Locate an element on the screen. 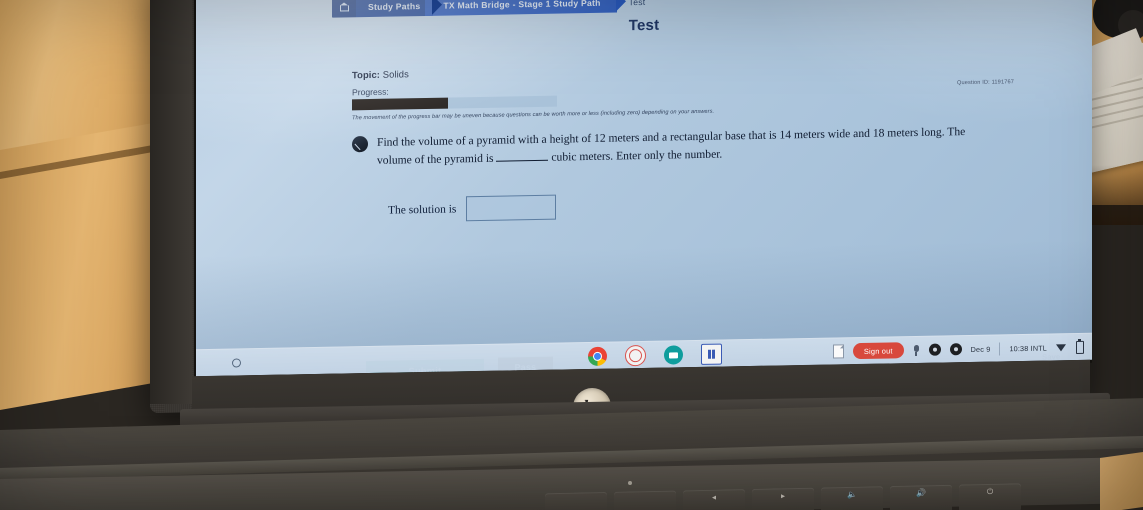 The image size is (1143, 510). screen-bezel-left is located at coordinates (171, 202).